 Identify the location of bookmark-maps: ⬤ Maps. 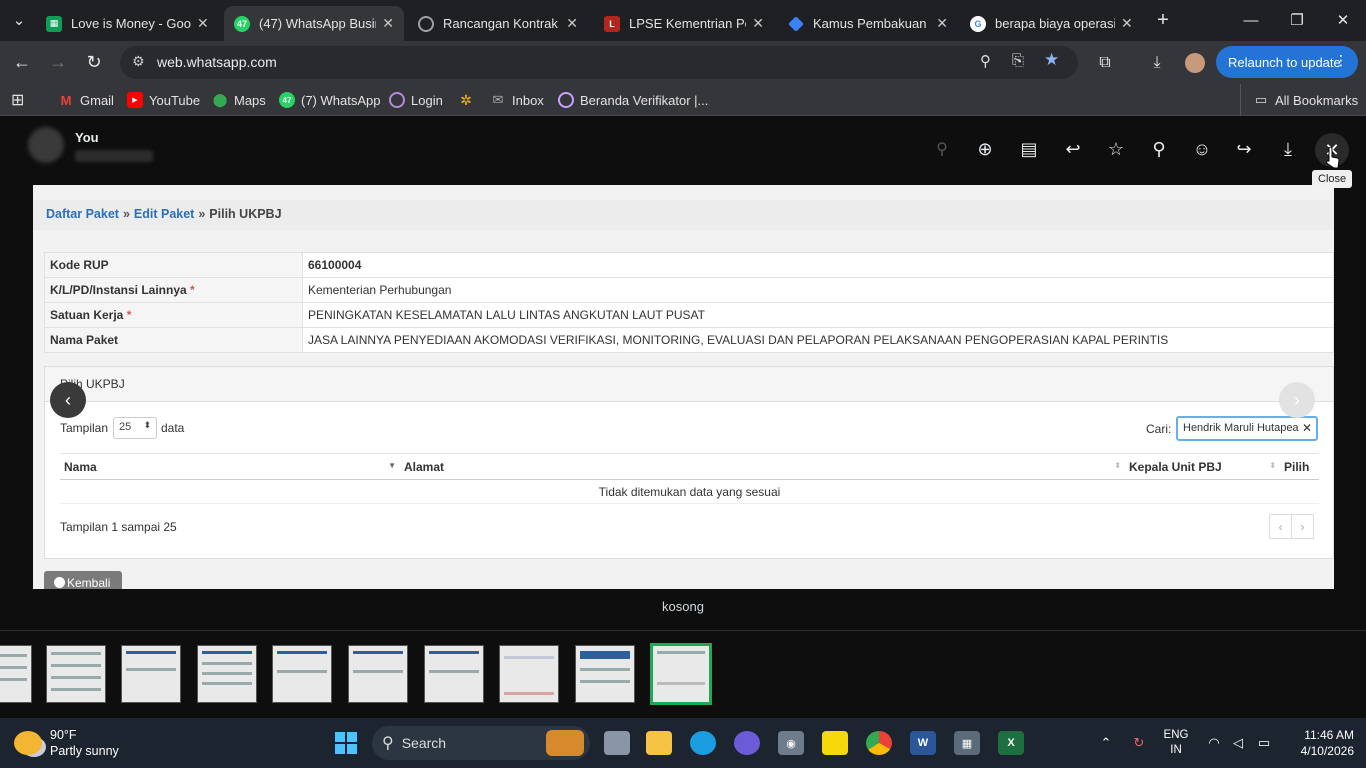
(239, 100).